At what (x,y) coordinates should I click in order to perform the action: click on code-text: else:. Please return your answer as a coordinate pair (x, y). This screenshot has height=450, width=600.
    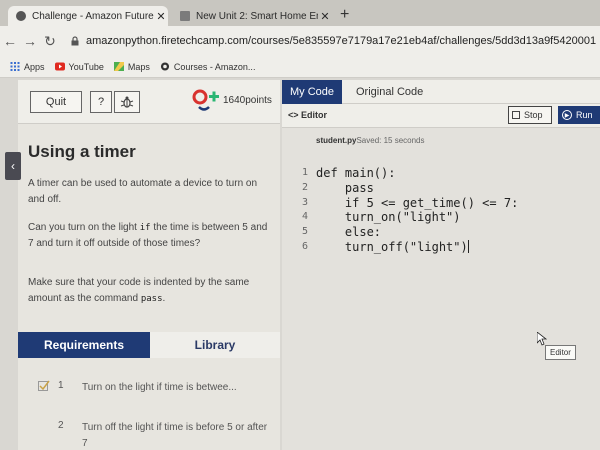
    Looking at the image, I should click on (349, 232).